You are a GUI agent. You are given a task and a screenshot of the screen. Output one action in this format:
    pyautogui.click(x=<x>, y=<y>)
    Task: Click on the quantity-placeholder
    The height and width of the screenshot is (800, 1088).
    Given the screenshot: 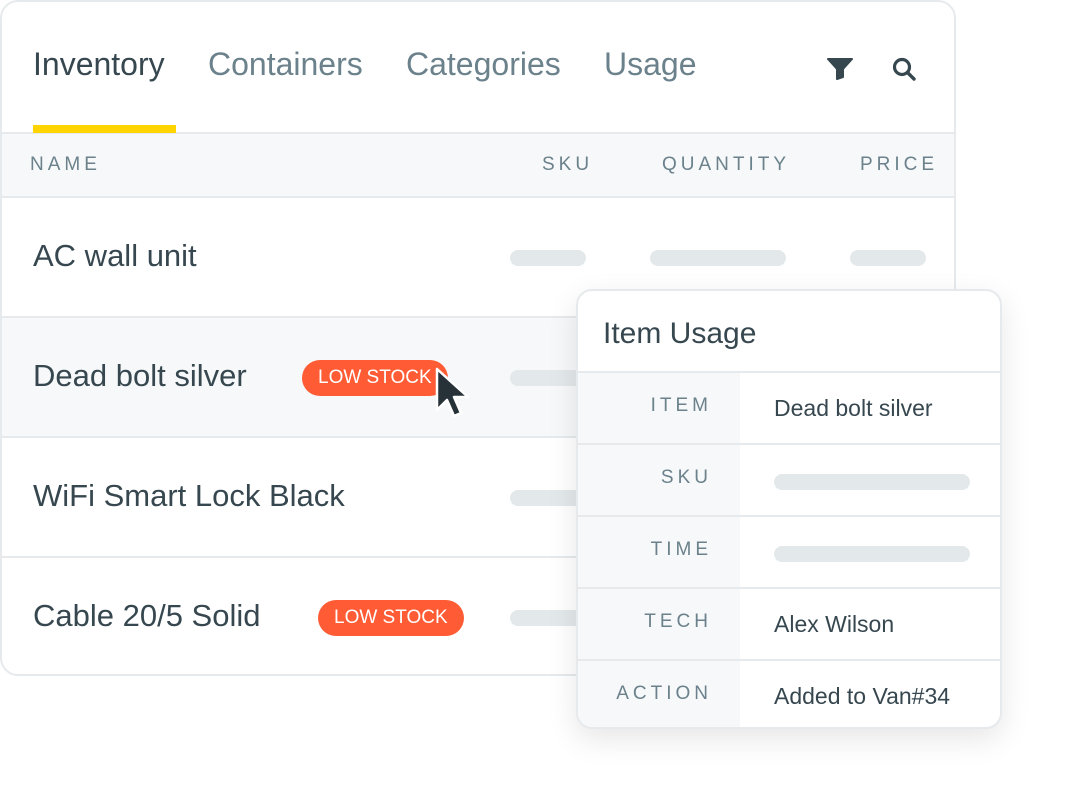 What is the action you would take?
    pyautogui.click(x=718, y=258)
    